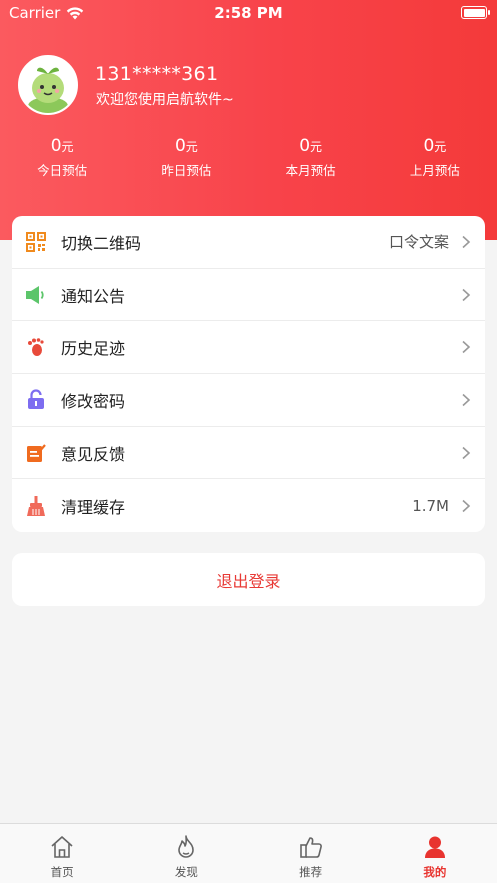 This screenshot has width=497, height=883. I want to click on menu-item-clear-cache: 清理缓存 1.7M, so click(248, 505).